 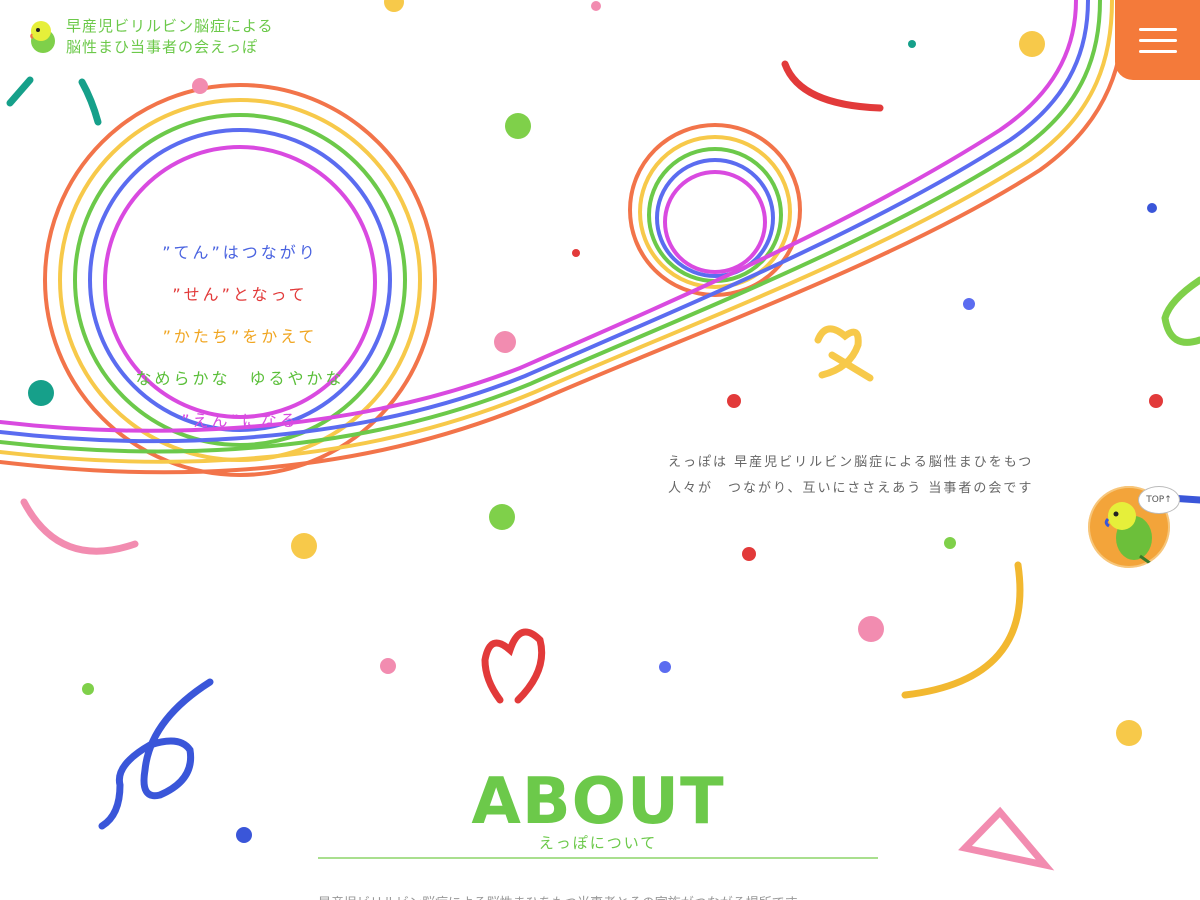 I want to click on logo-line-1: 早産児ビリルビン脳症による, so click(x=170, y=26).